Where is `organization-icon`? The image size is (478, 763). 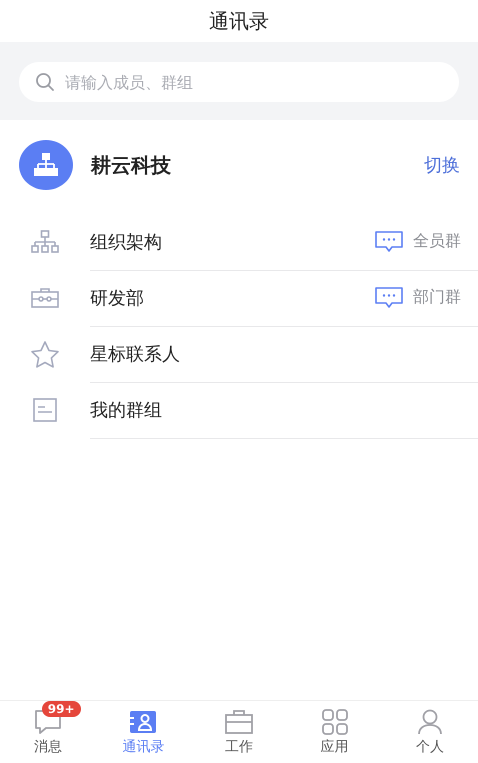 organization-icon is located at coordinates (46, 165).